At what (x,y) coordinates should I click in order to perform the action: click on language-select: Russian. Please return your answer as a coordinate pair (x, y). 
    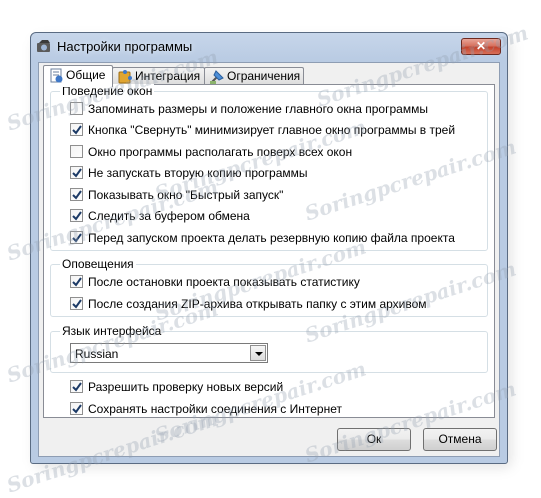
    Looking at the image, I should click on (169, 353).